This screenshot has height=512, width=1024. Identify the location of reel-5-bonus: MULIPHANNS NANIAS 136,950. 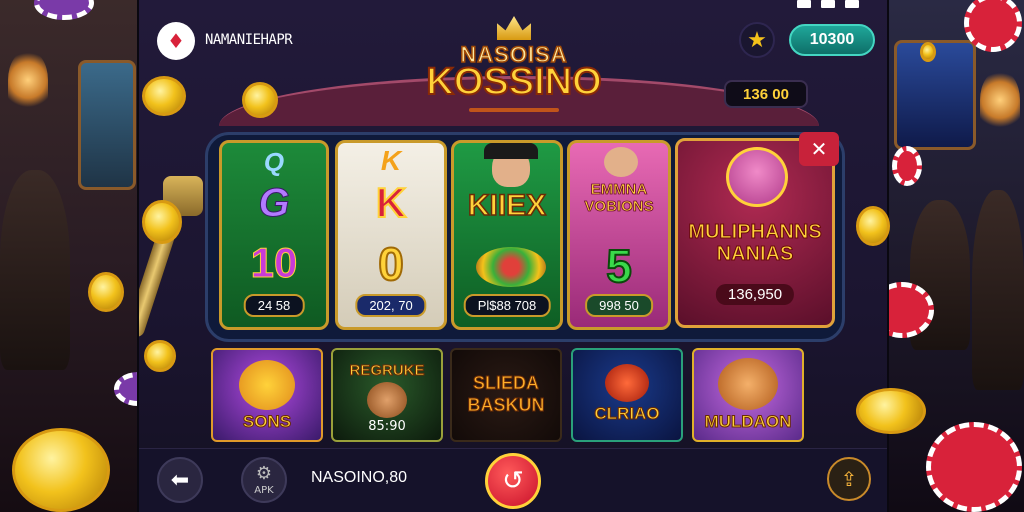
(755, 233).